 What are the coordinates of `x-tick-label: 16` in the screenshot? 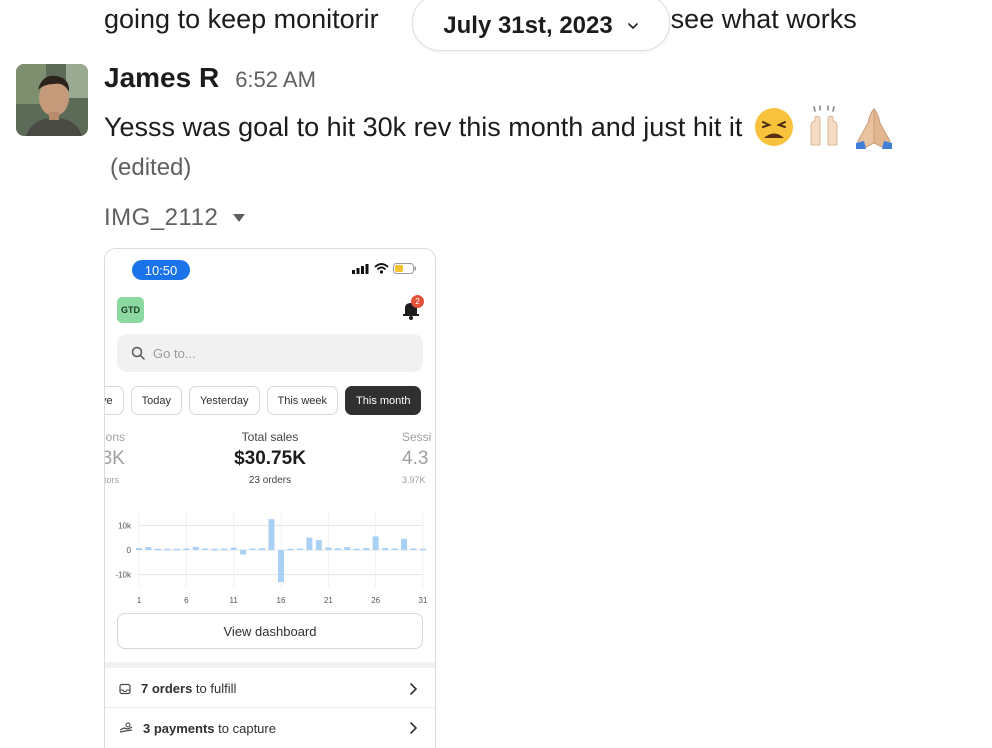 It's located at (281, 600).